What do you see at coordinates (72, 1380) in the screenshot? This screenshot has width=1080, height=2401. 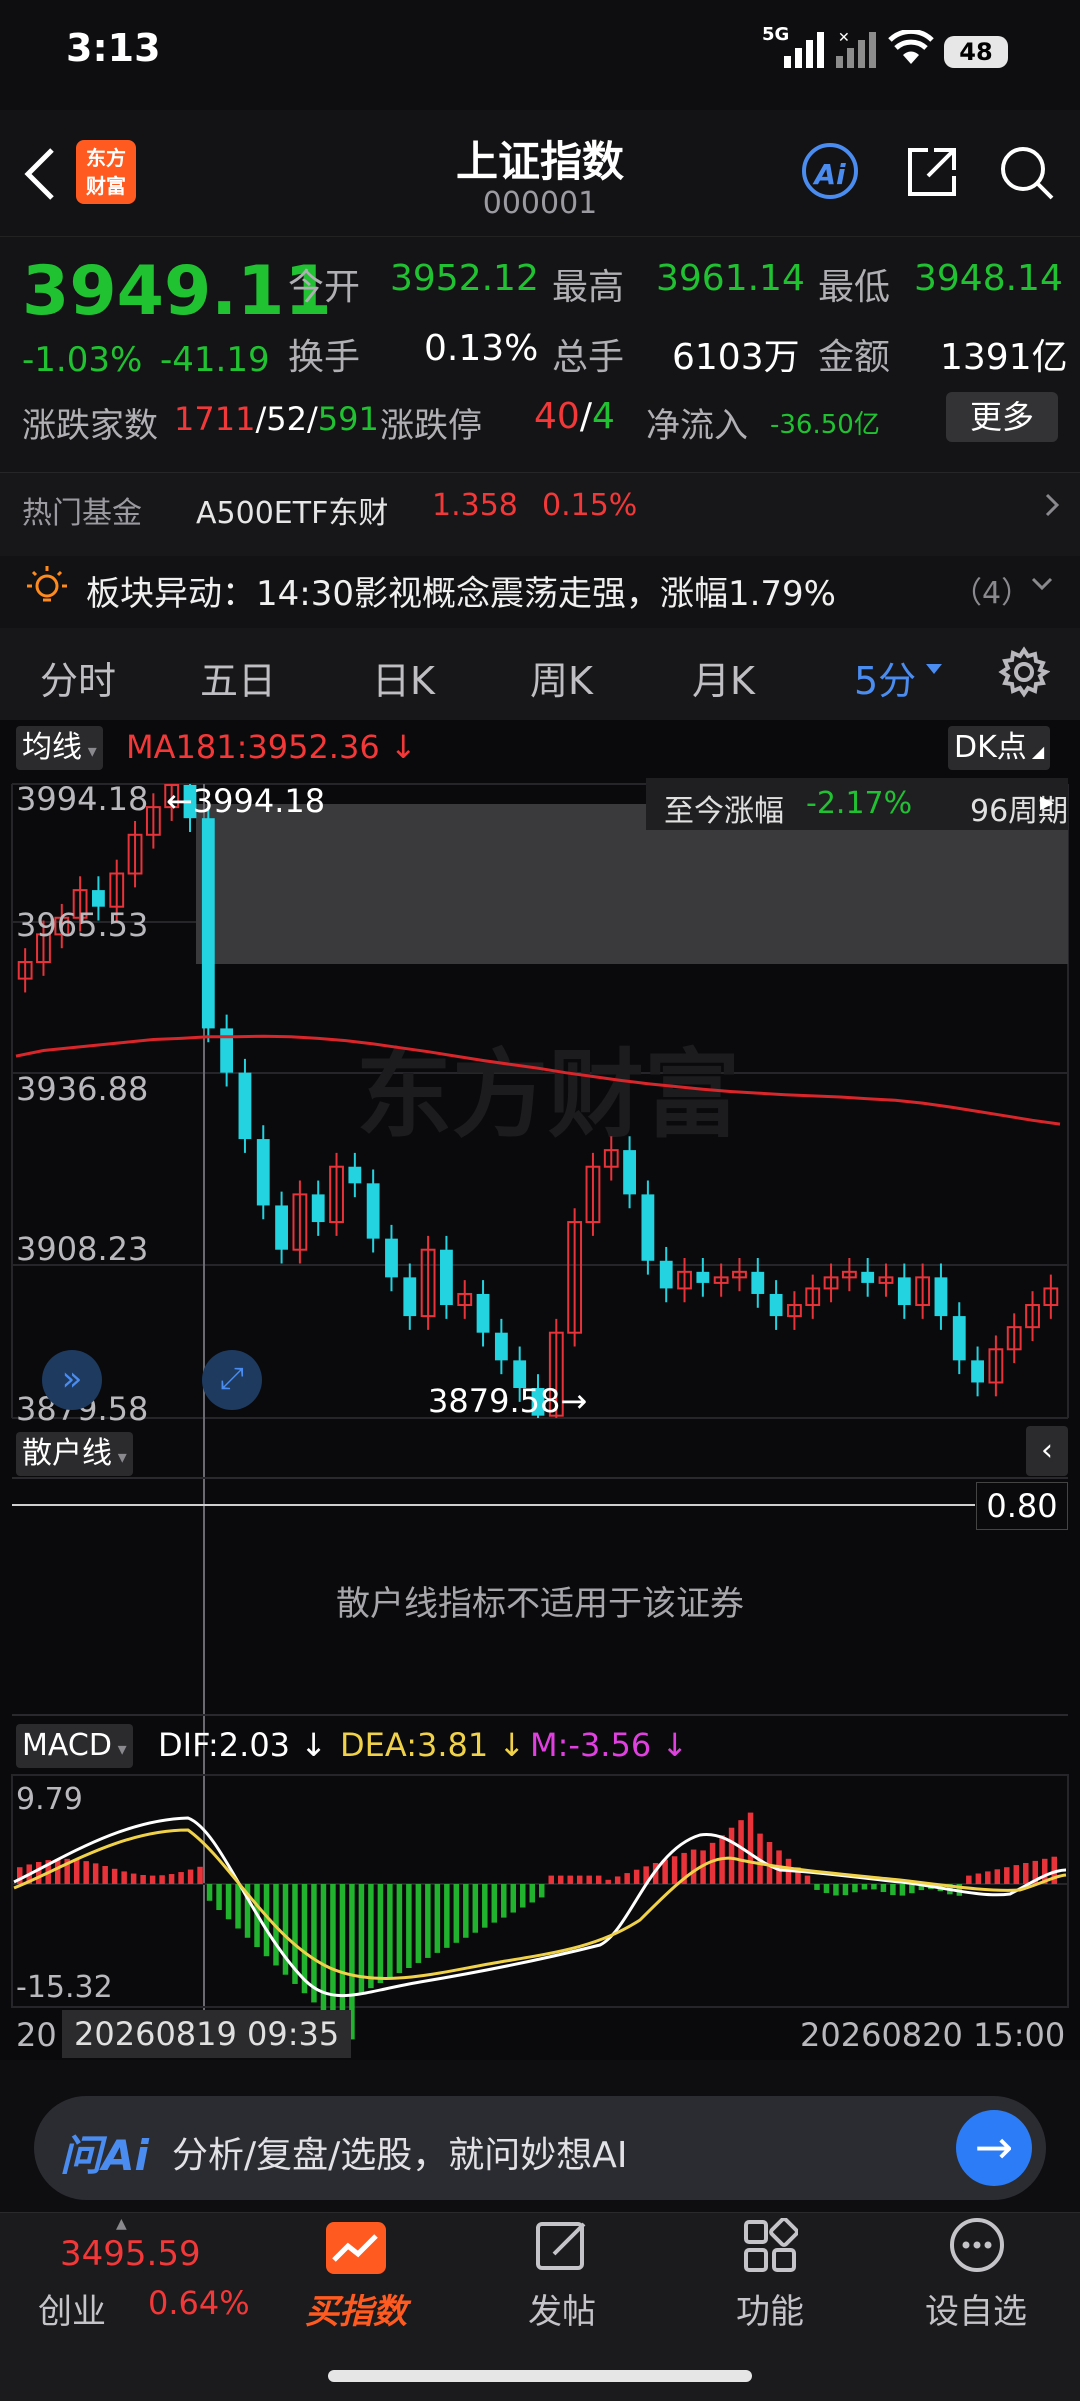 I see `expand-panel-button: »` at bounding box center [72, 1380].